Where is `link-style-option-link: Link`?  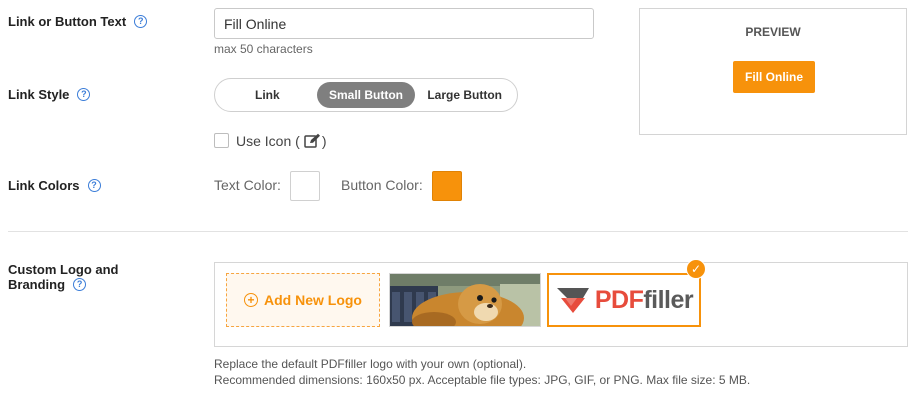
link-style-option-link: Link is located at coordinates (267, 95).